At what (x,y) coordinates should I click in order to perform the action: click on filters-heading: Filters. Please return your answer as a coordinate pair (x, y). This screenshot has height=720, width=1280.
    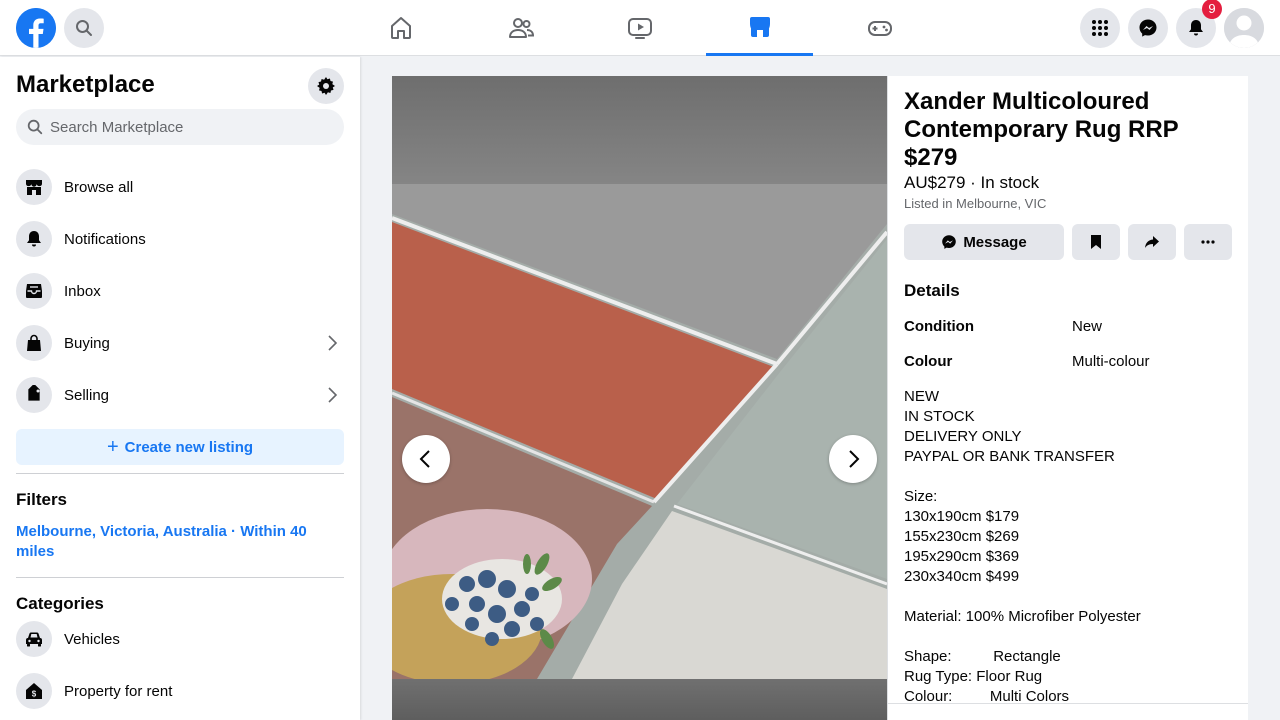
    Looking at the image, I should click on (42, 499).